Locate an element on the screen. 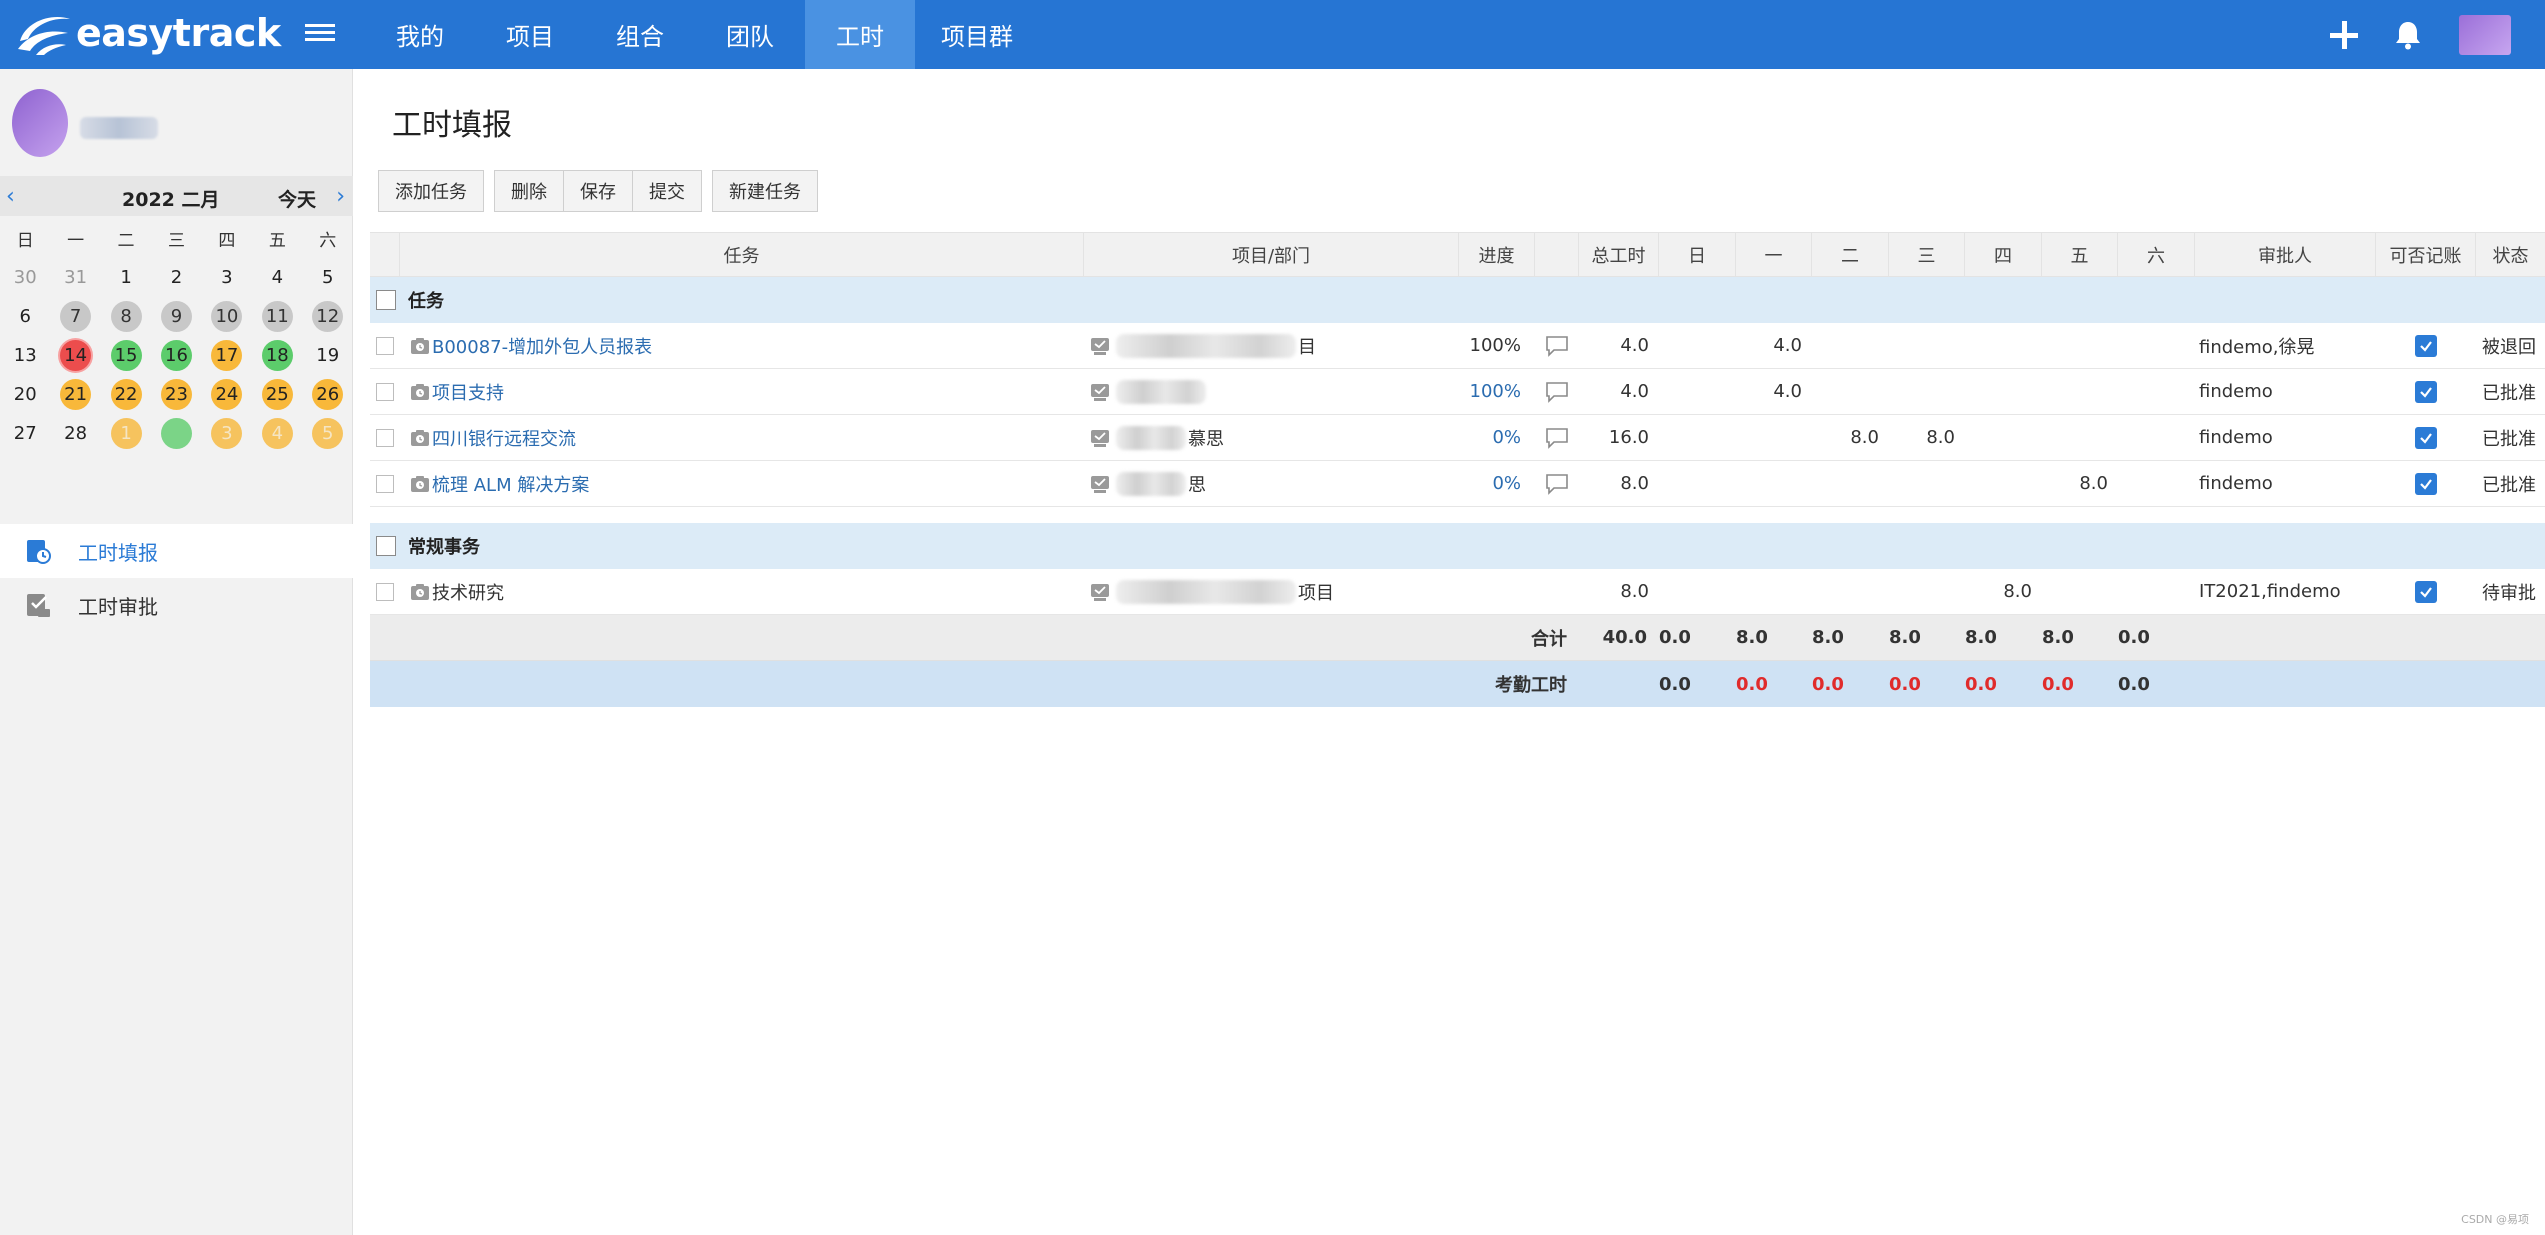 Image resolution: width=2545 pixels, height=1235 pixels. nav-item-timesheet: 工时 is located at coordinates (860, 34).